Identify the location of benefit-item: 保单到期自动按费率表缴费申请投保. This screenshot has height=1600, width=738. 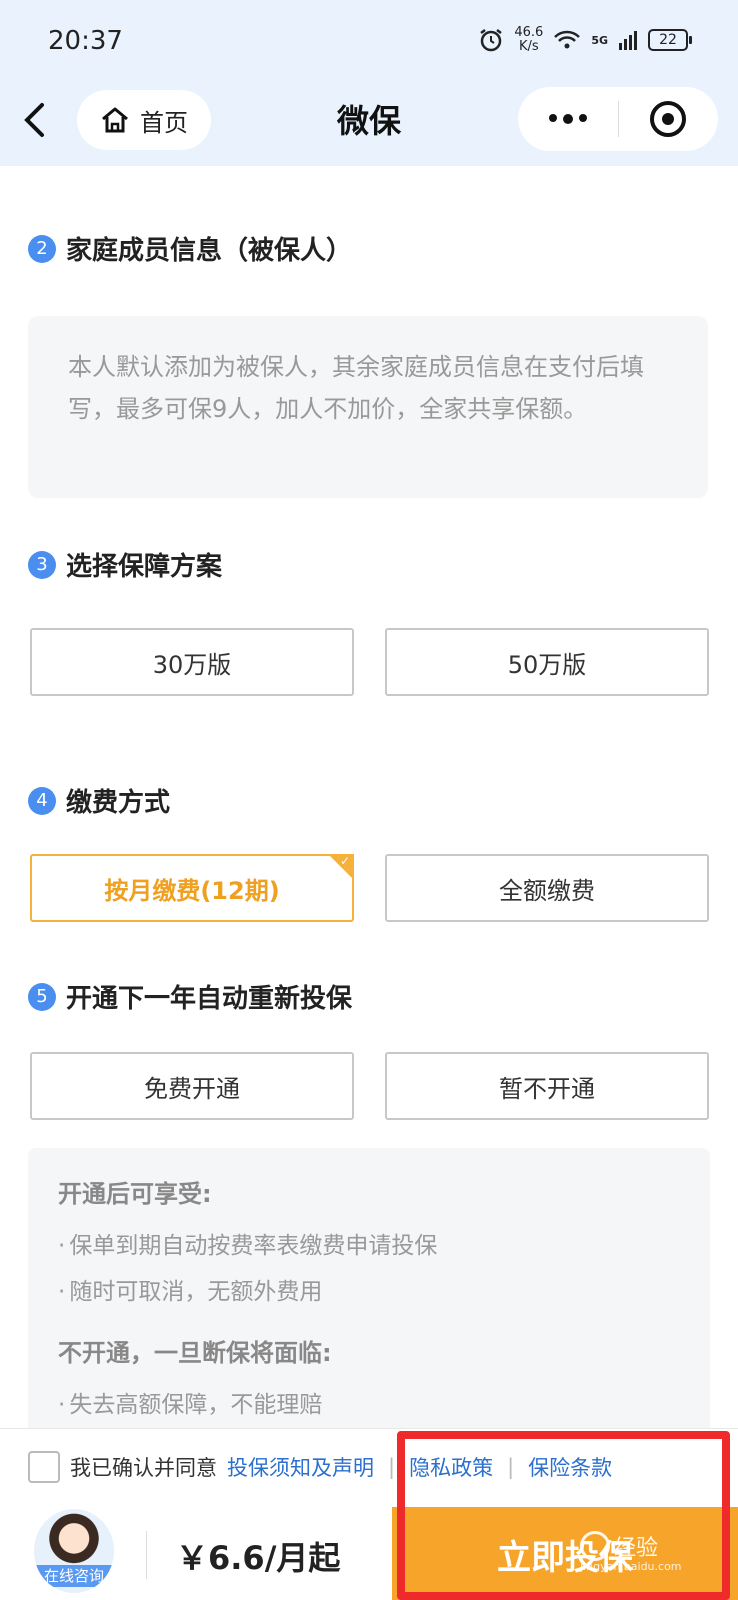
(369, 1246).